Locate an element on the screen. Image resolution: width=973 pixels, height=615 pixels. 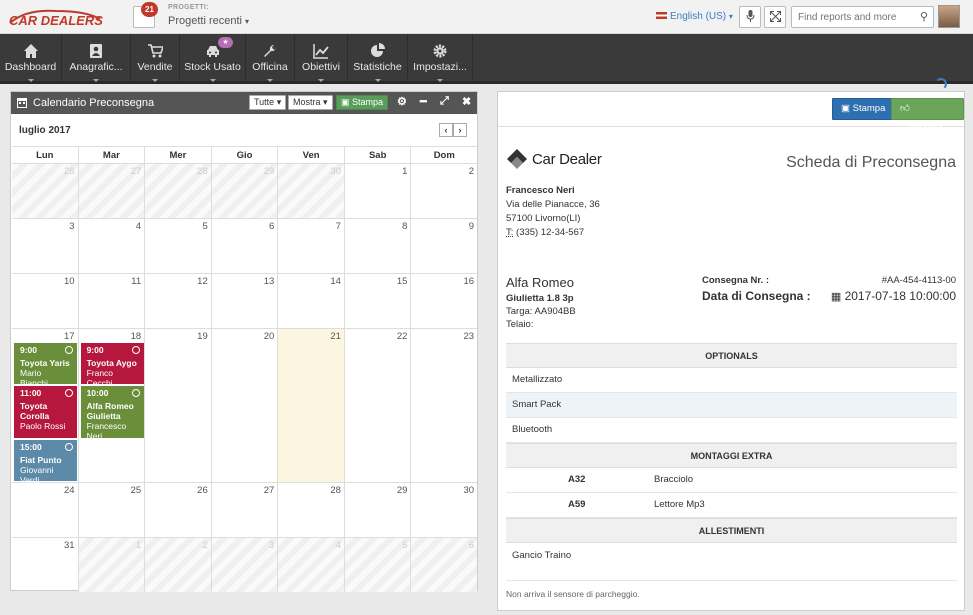
optional-row: Bluetooth is located at coordinates (731, 430).